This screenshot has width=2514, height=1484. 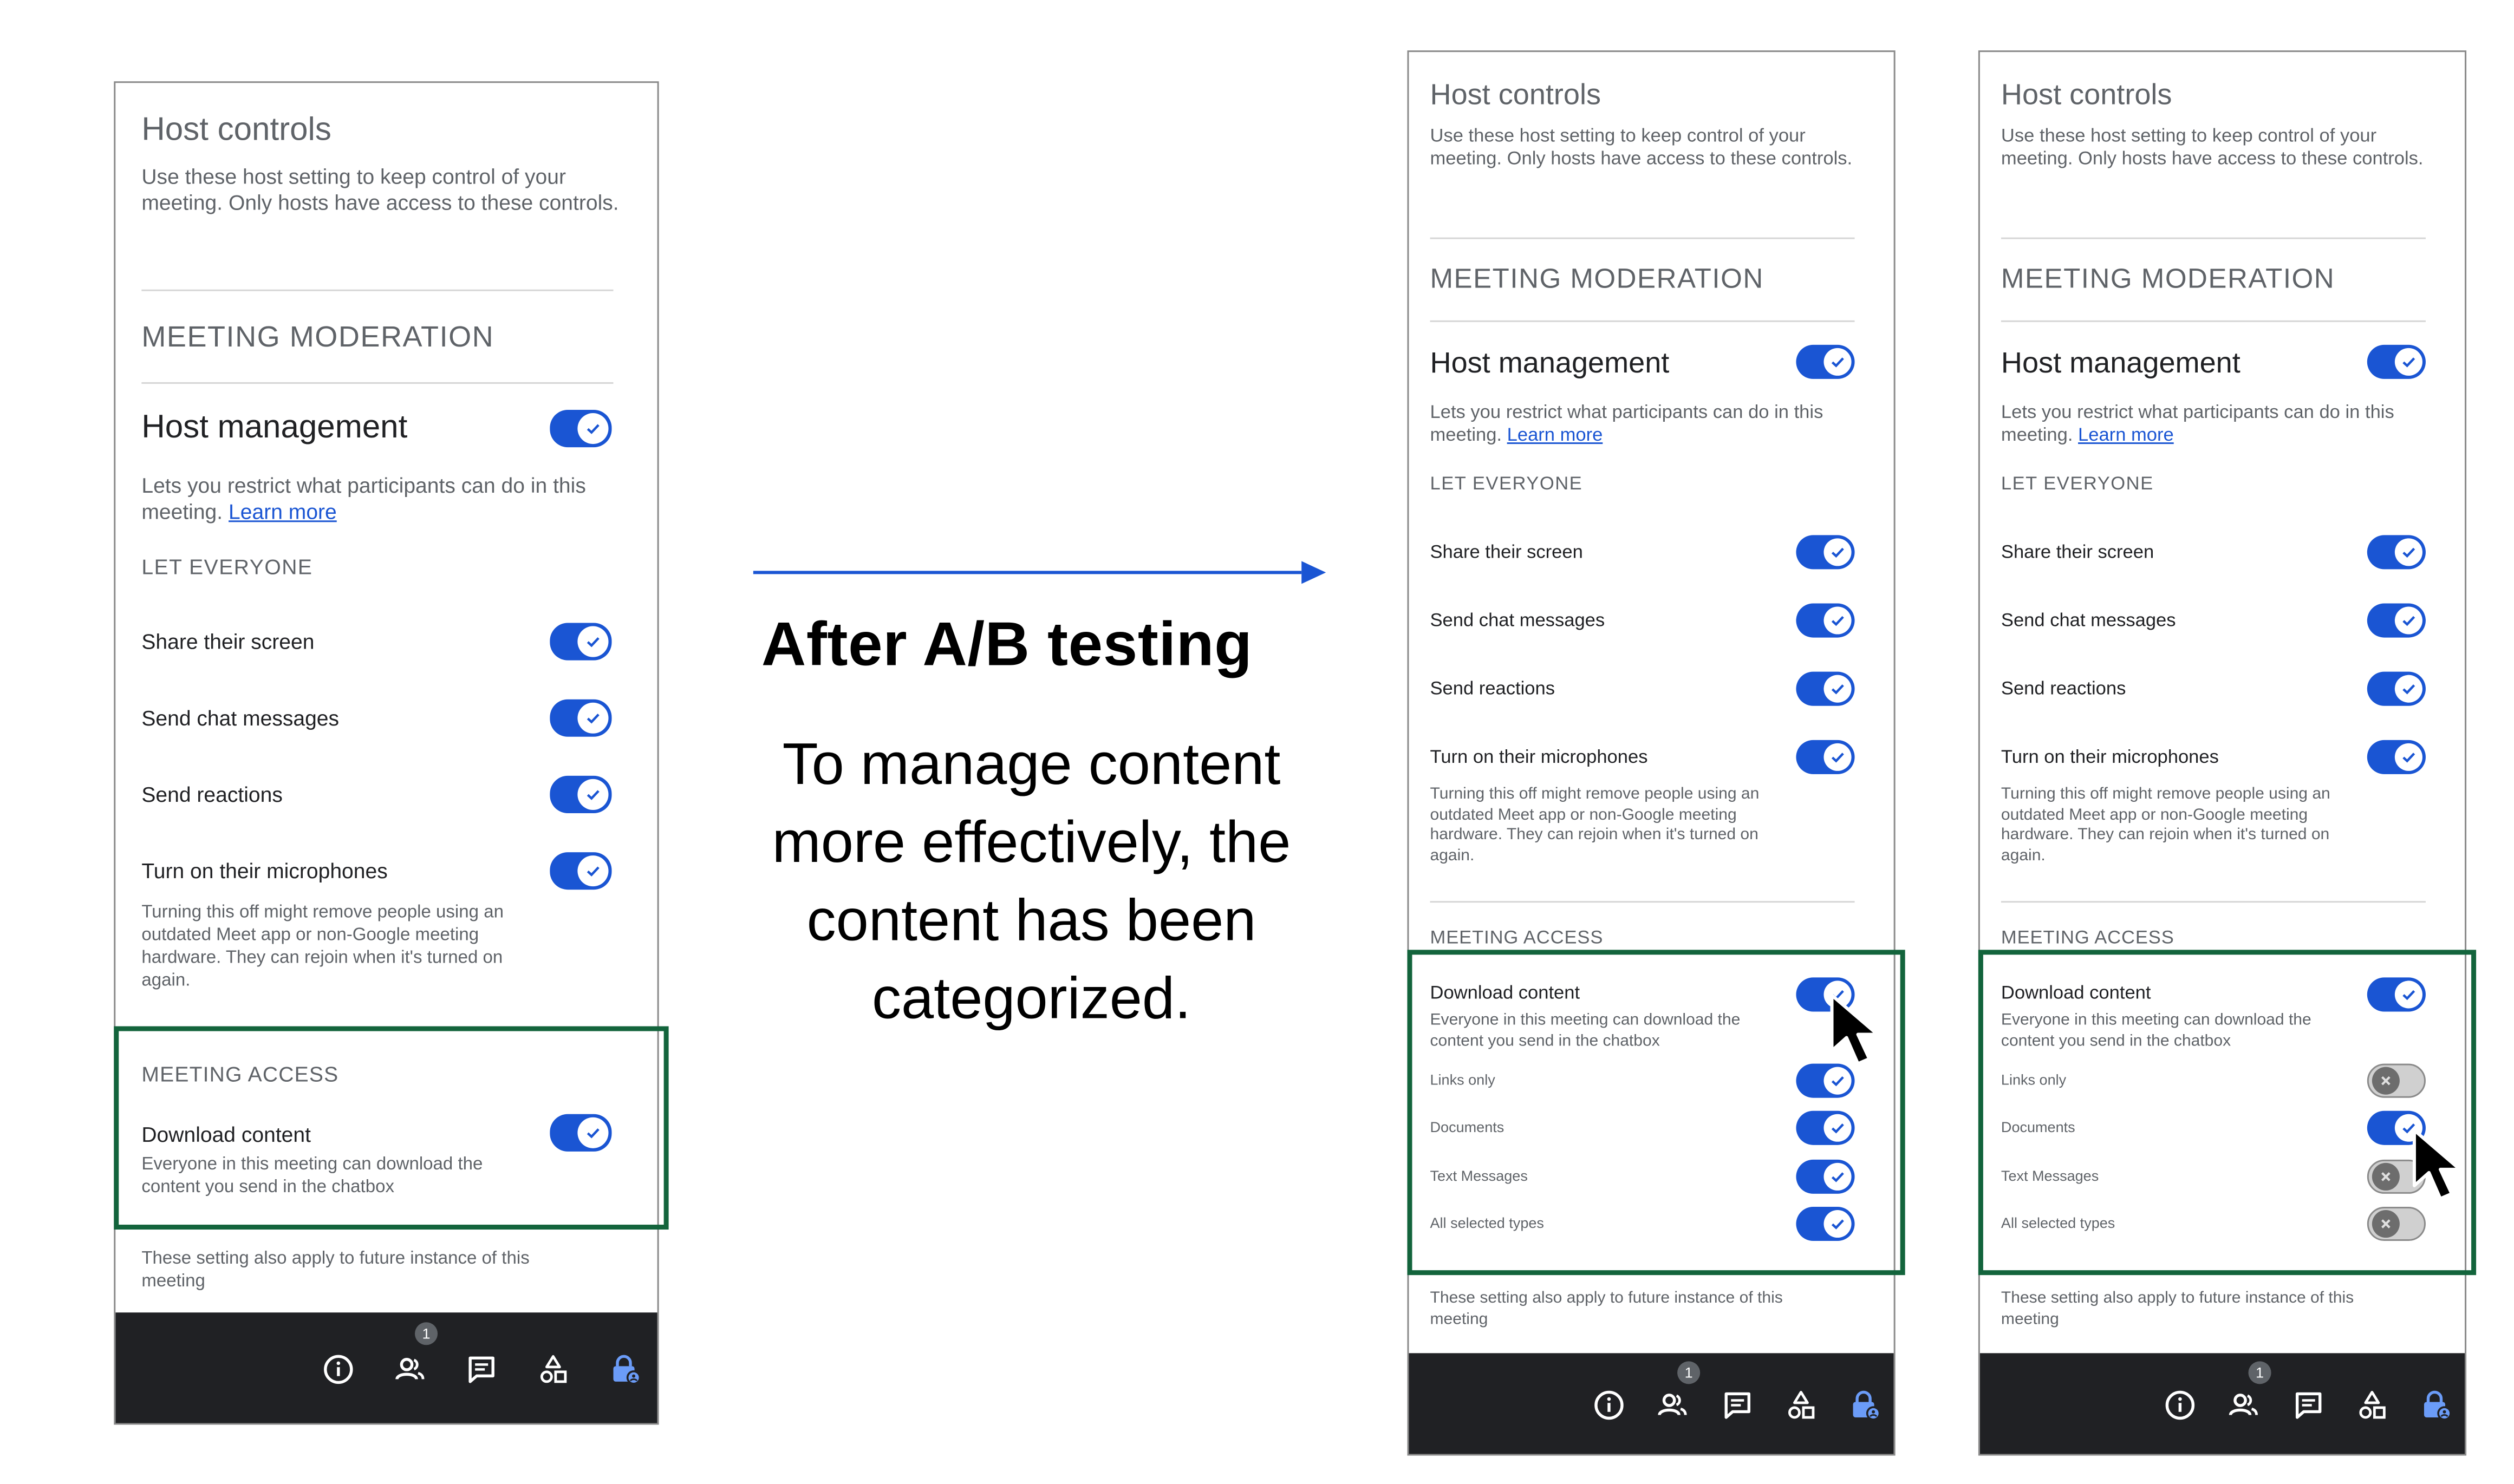 I want to click on bottom-toolbar: 1, so click(x=386, y=1367).